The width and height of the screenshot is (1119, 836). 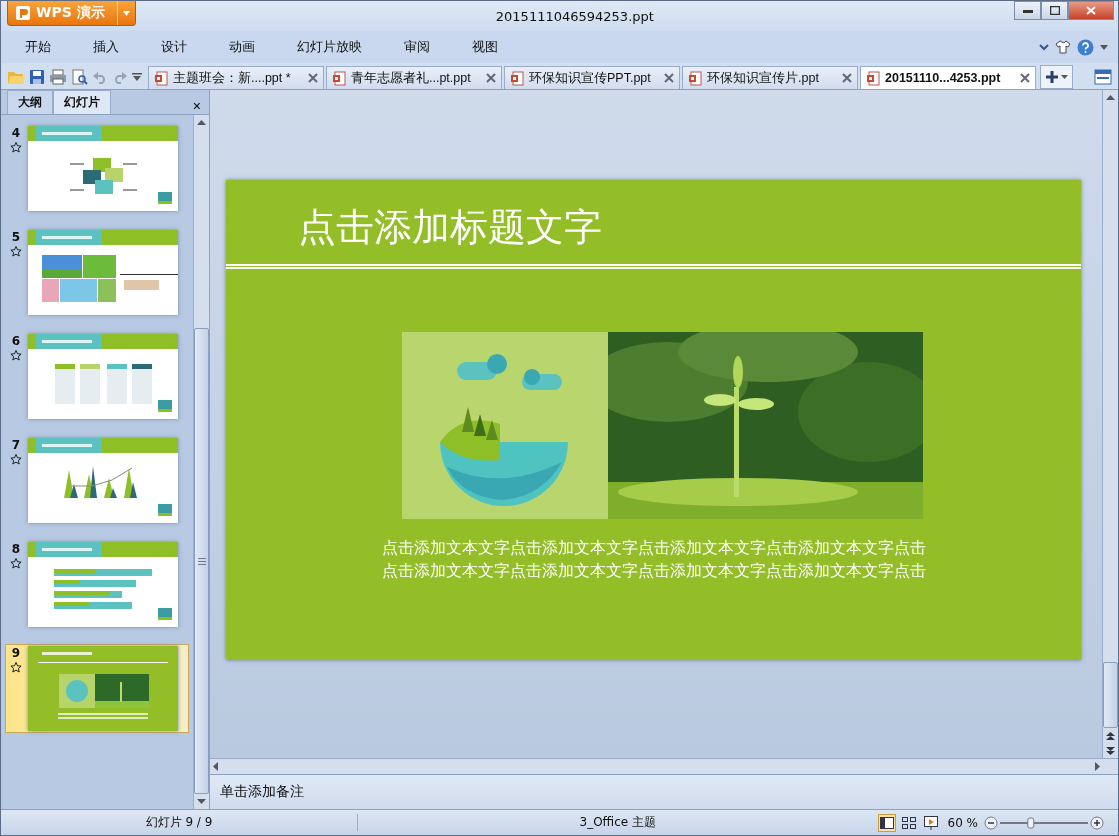 I want to click on slide-thumbnail-row: 8, so click(x=97, y=584).